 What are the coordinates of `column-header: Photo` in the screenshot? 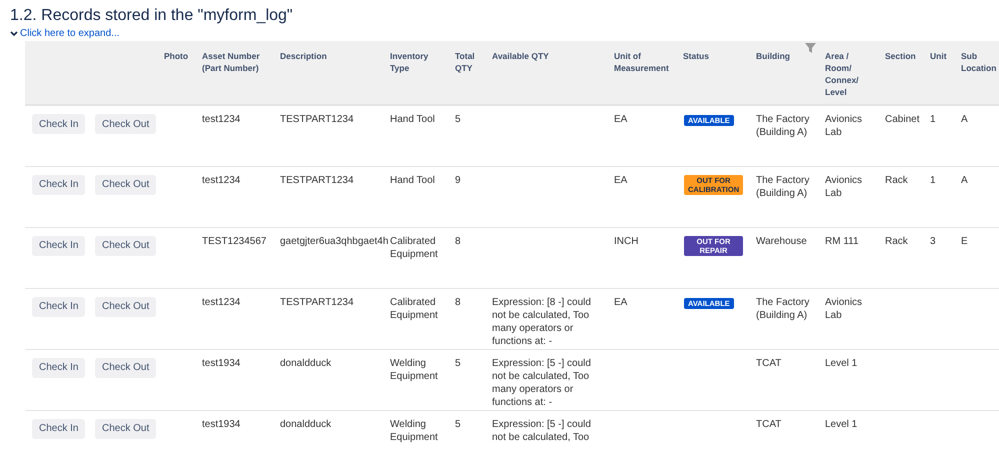 It's located at (177, 56).